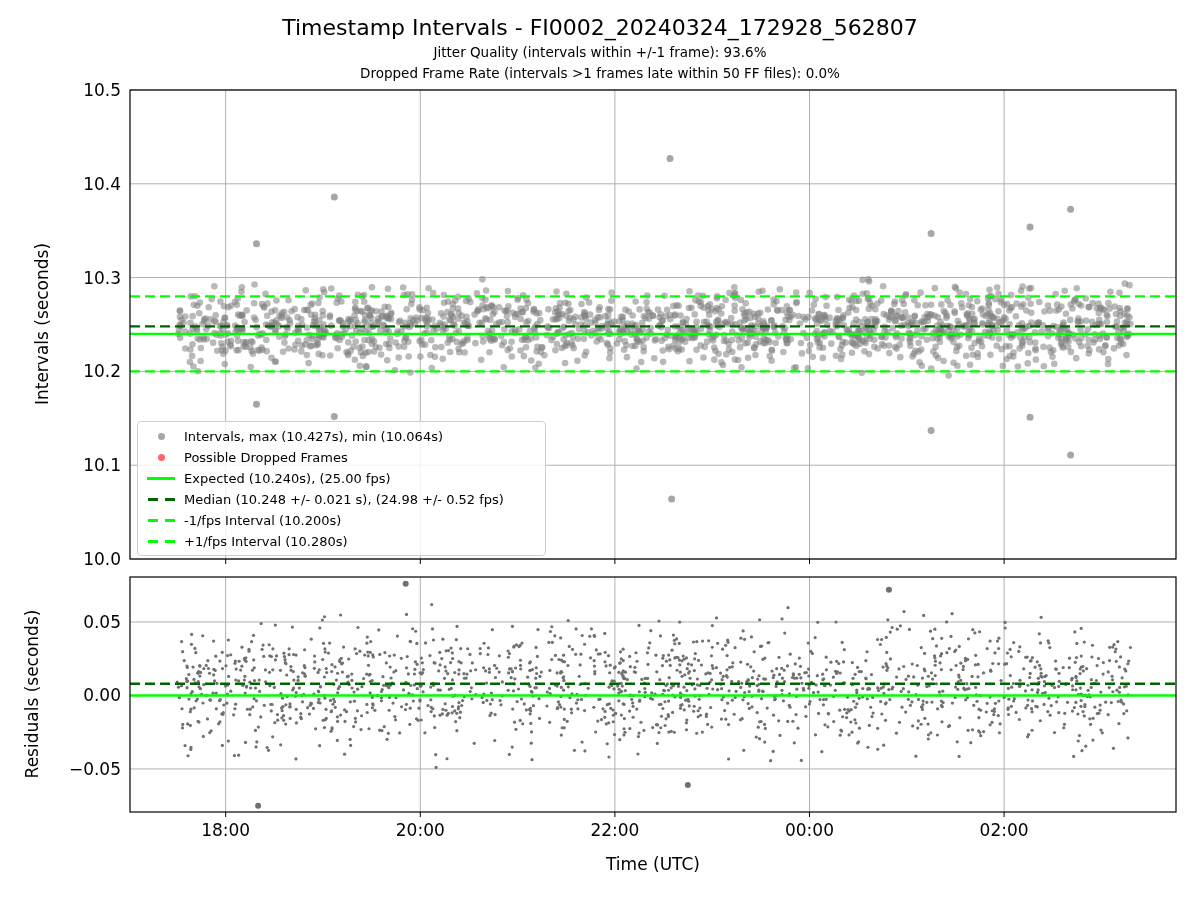  I want to click on x-tick-label: 18:00, so click(226, 830).